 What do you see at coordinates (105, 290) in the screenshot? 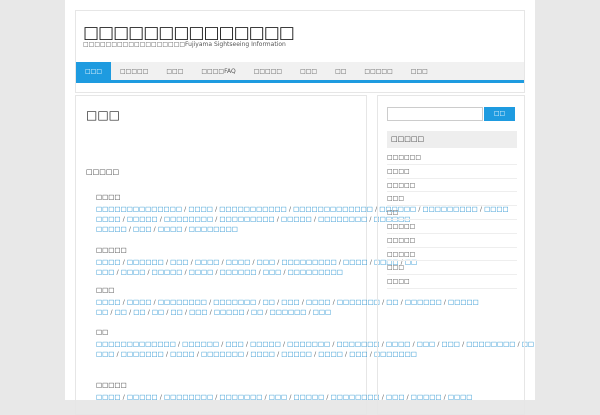
I see `group-title: □□□` at bounding box center [105, 290].